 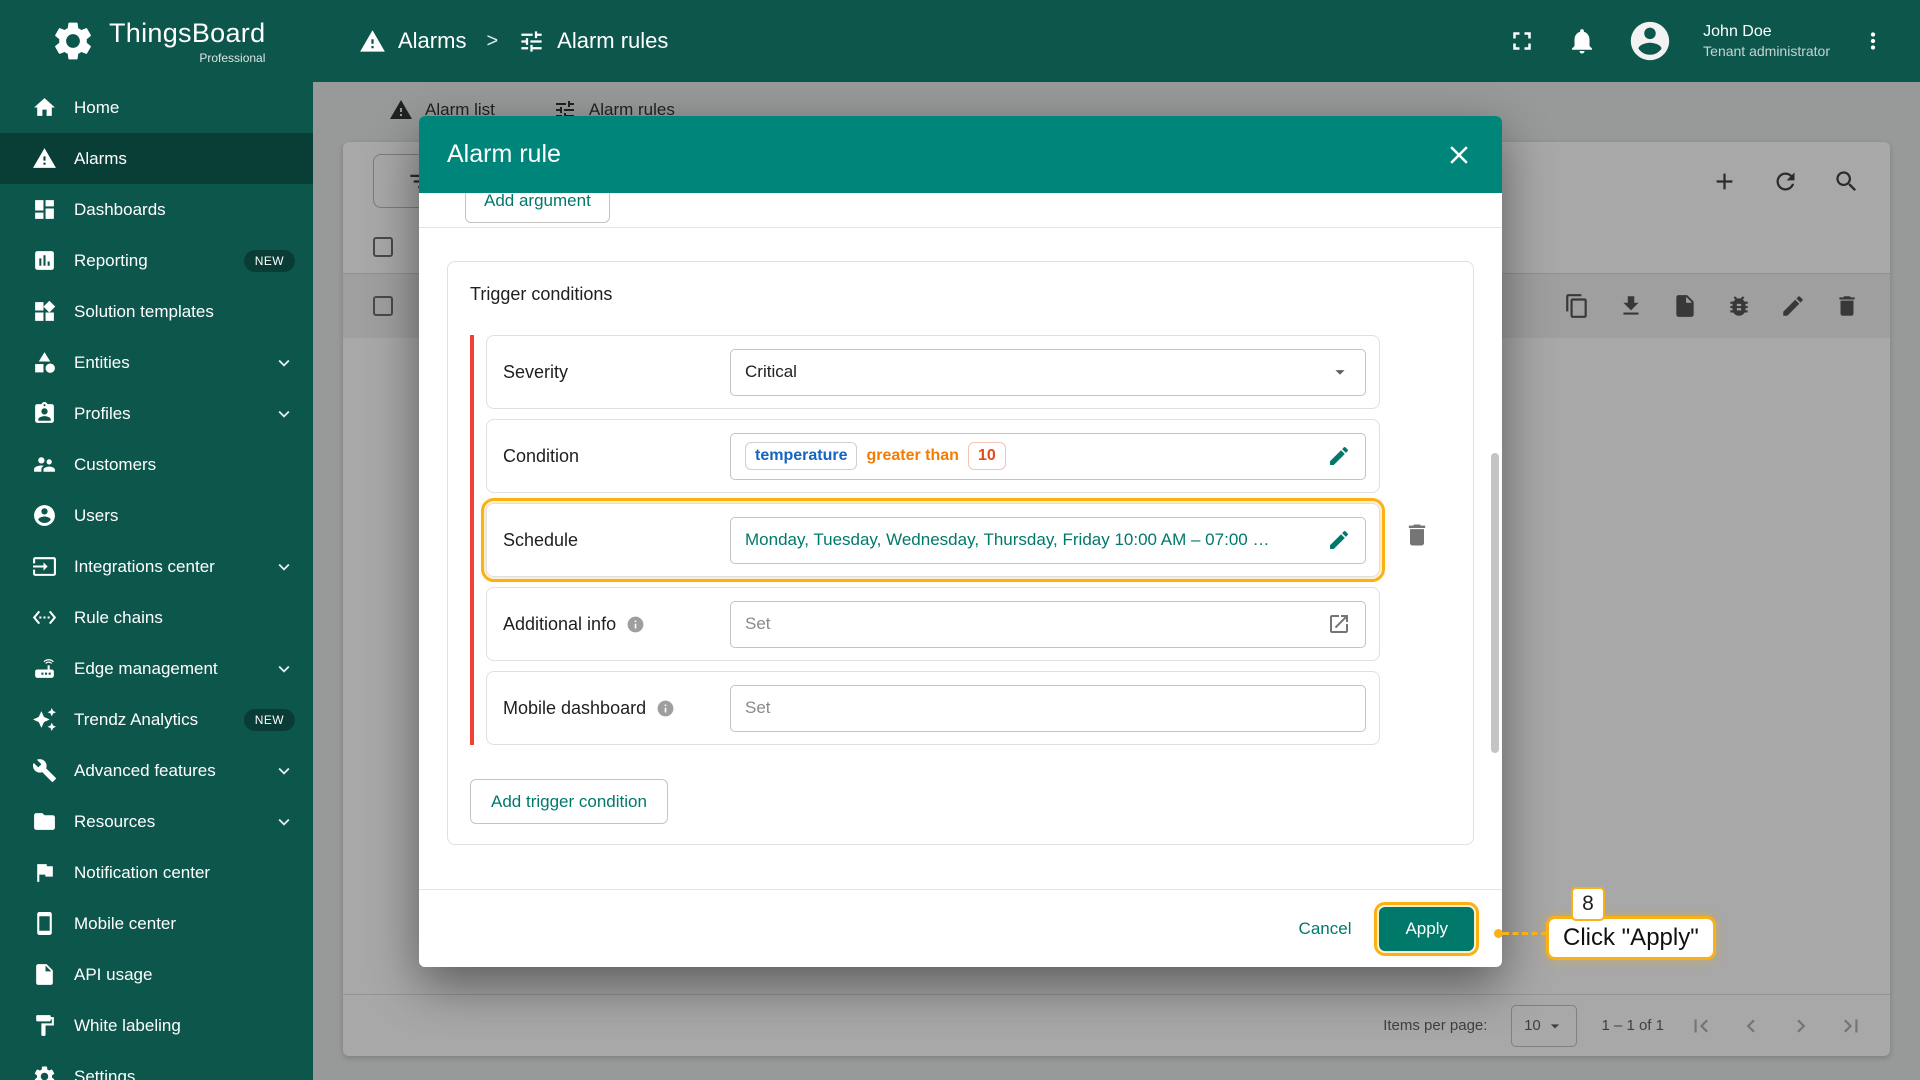 What do you see at coordinates (156, 107) in the screenshot?
I see `sidebar-item-home: Home` at bounding box center [156, 107].